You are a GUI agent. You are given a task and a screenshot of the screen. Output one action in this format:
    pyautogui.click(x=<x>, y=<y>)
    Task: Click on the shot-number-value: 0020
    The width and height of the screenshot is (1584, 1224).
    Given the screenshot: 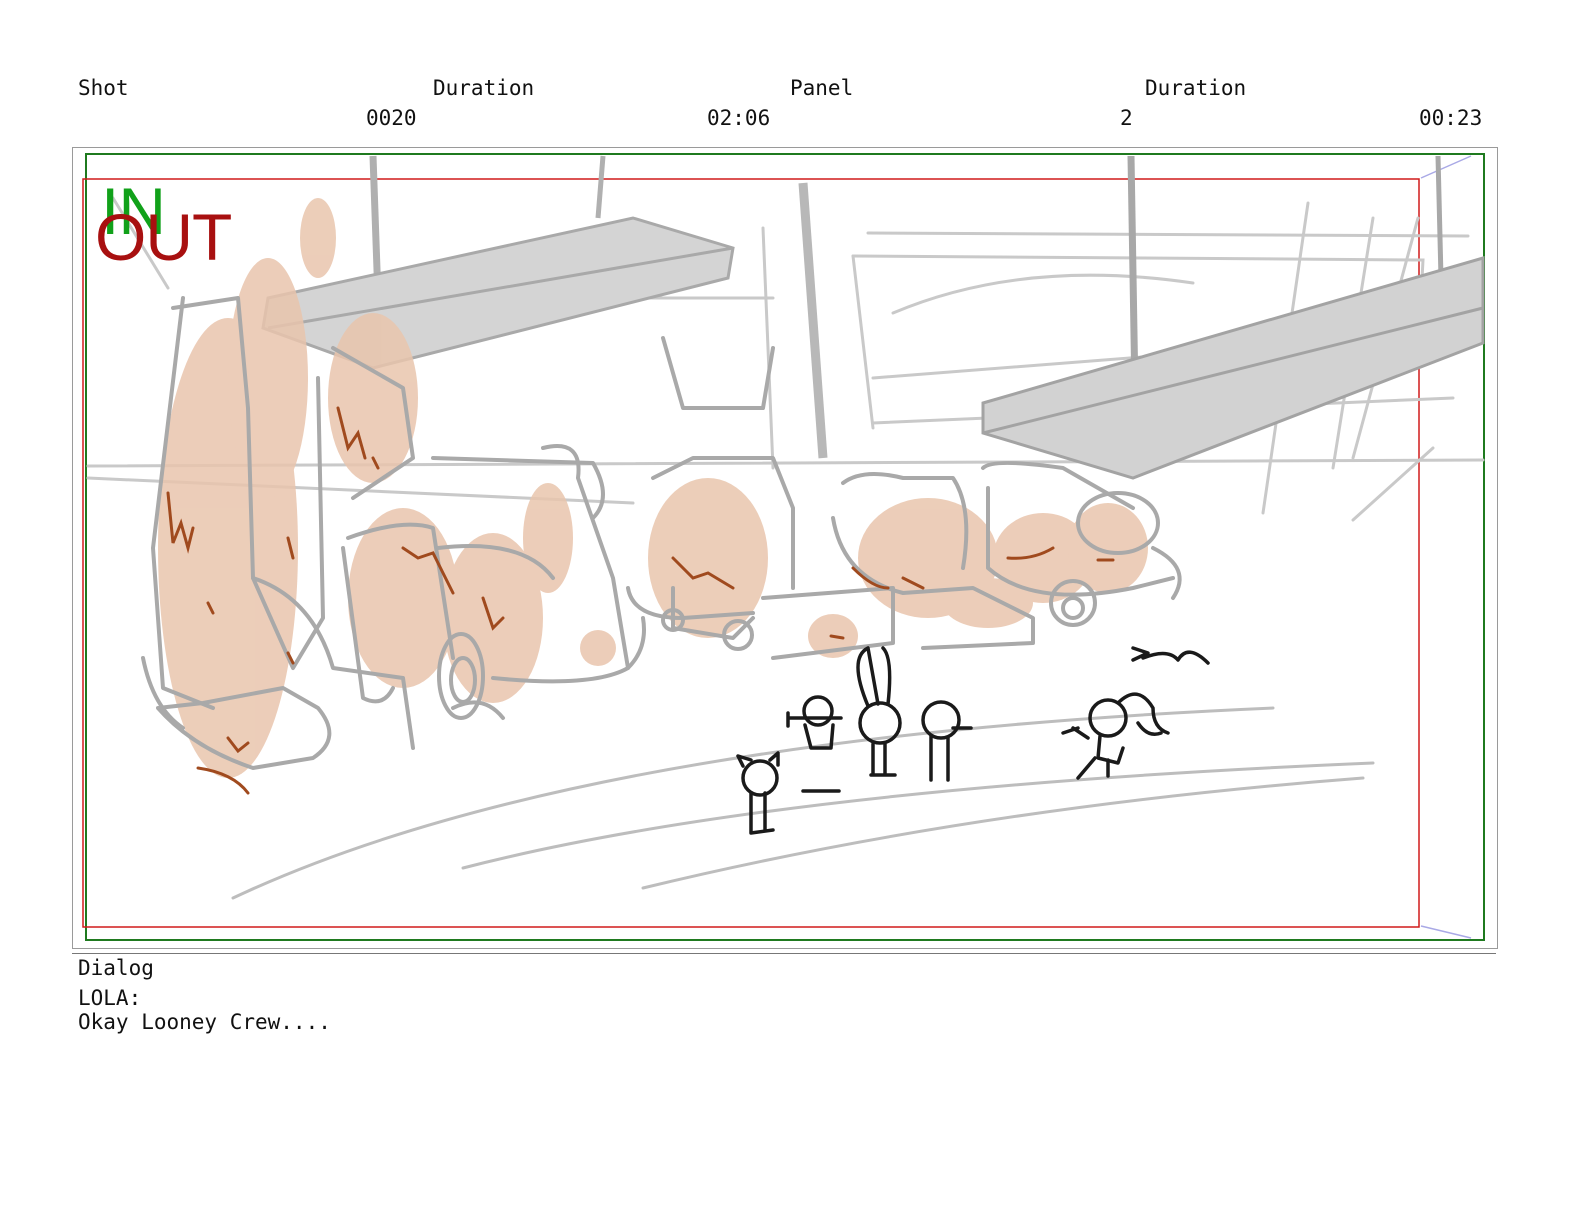 What is the action you would take?
    pyautogui.click(x=391, y=118)
    